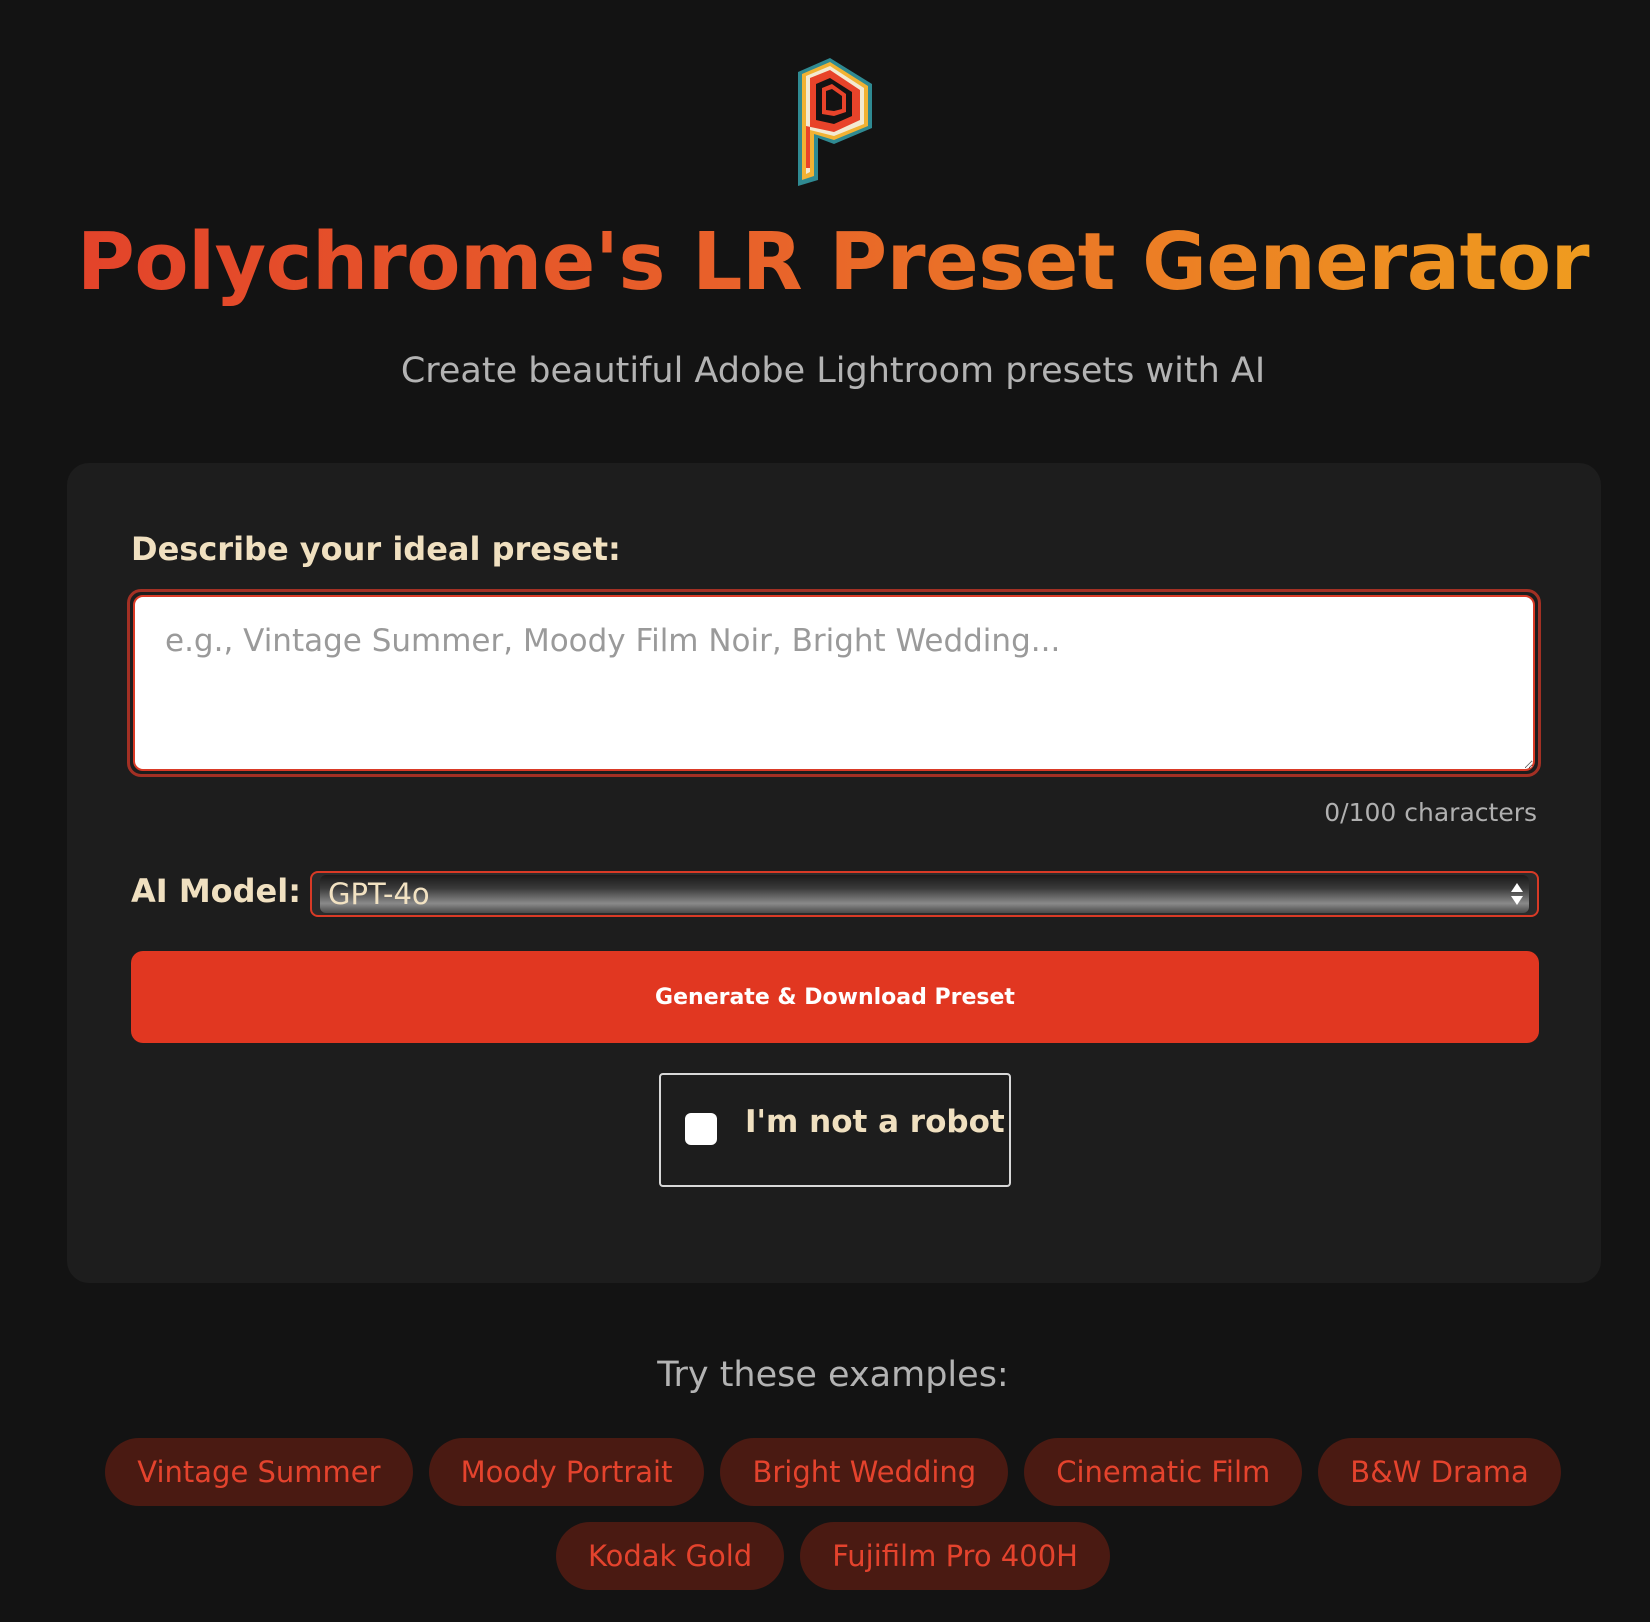 The height and width of the screenshot is (1622, 1650). Describe the element at coordinates (701, 1129) in the screenshot. I see `not-robot-checkbox` at that location.